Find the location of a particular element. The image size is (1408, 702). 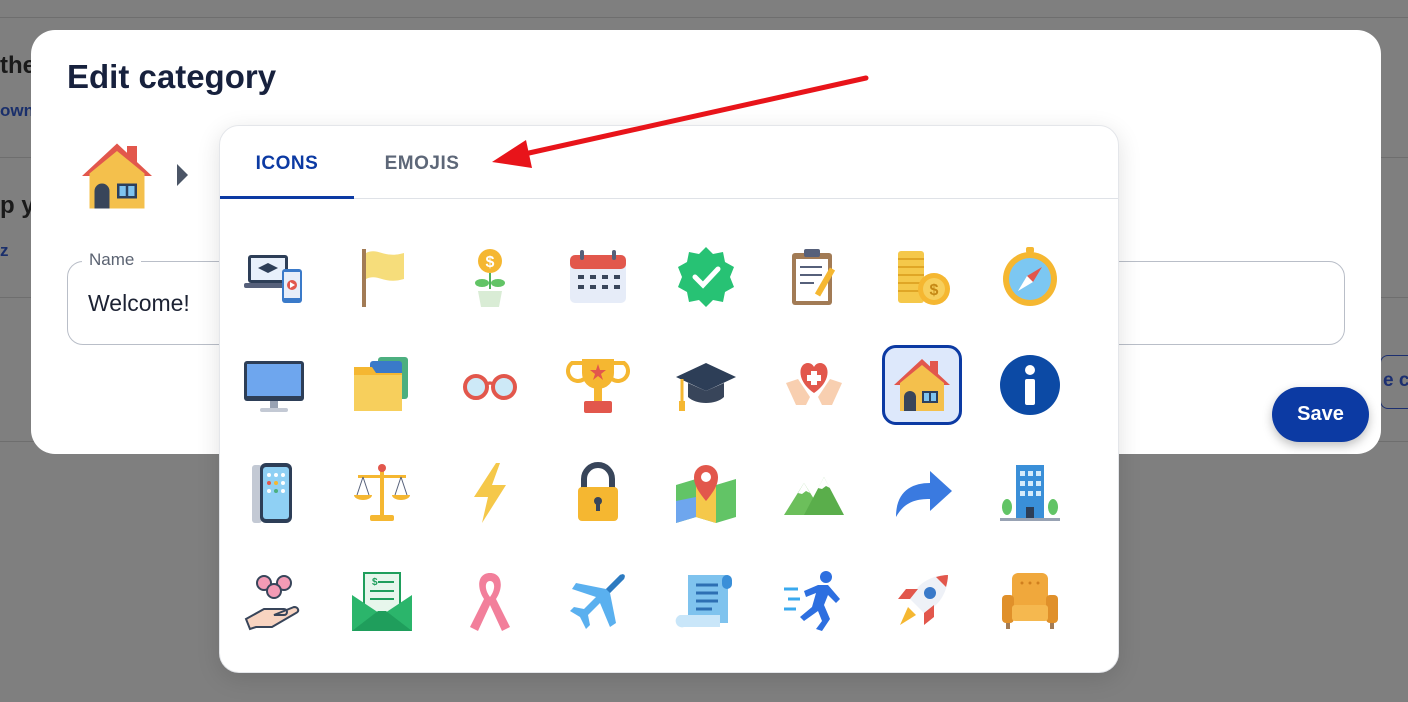

share-arrow-icon is located at coordinates (922, 493).